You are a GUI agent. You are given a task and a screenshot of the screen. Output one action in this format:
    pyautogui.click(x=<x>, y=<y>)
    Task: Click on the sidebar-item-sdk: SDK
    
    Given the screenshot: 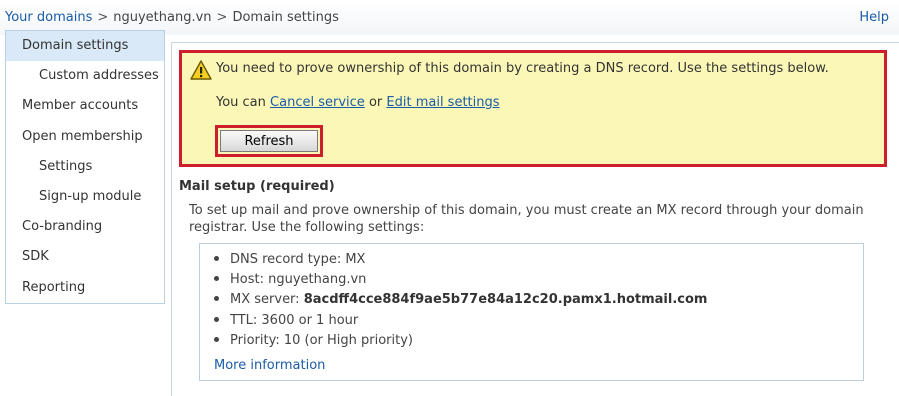 What is the action you would take?
    pyautogui.click(x=85, y=257)
    